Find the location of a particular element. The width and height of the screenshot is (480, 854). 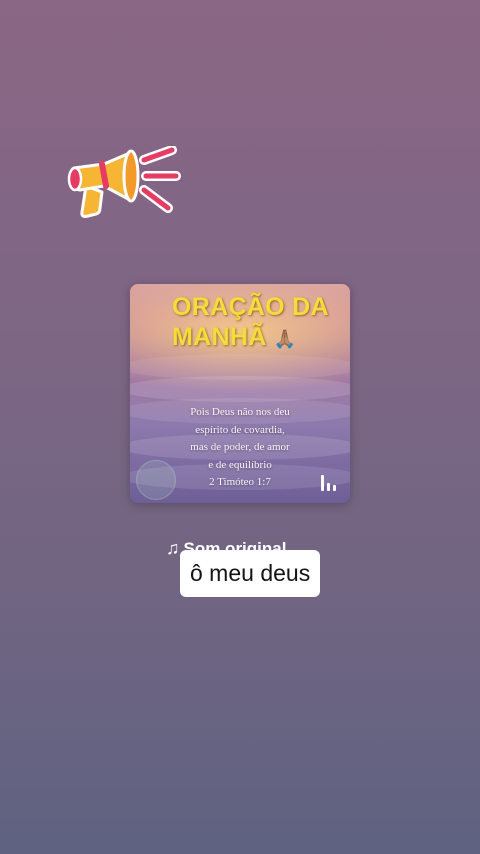

verse-line: espírito de covardia, is located at coordinates (240, 429).